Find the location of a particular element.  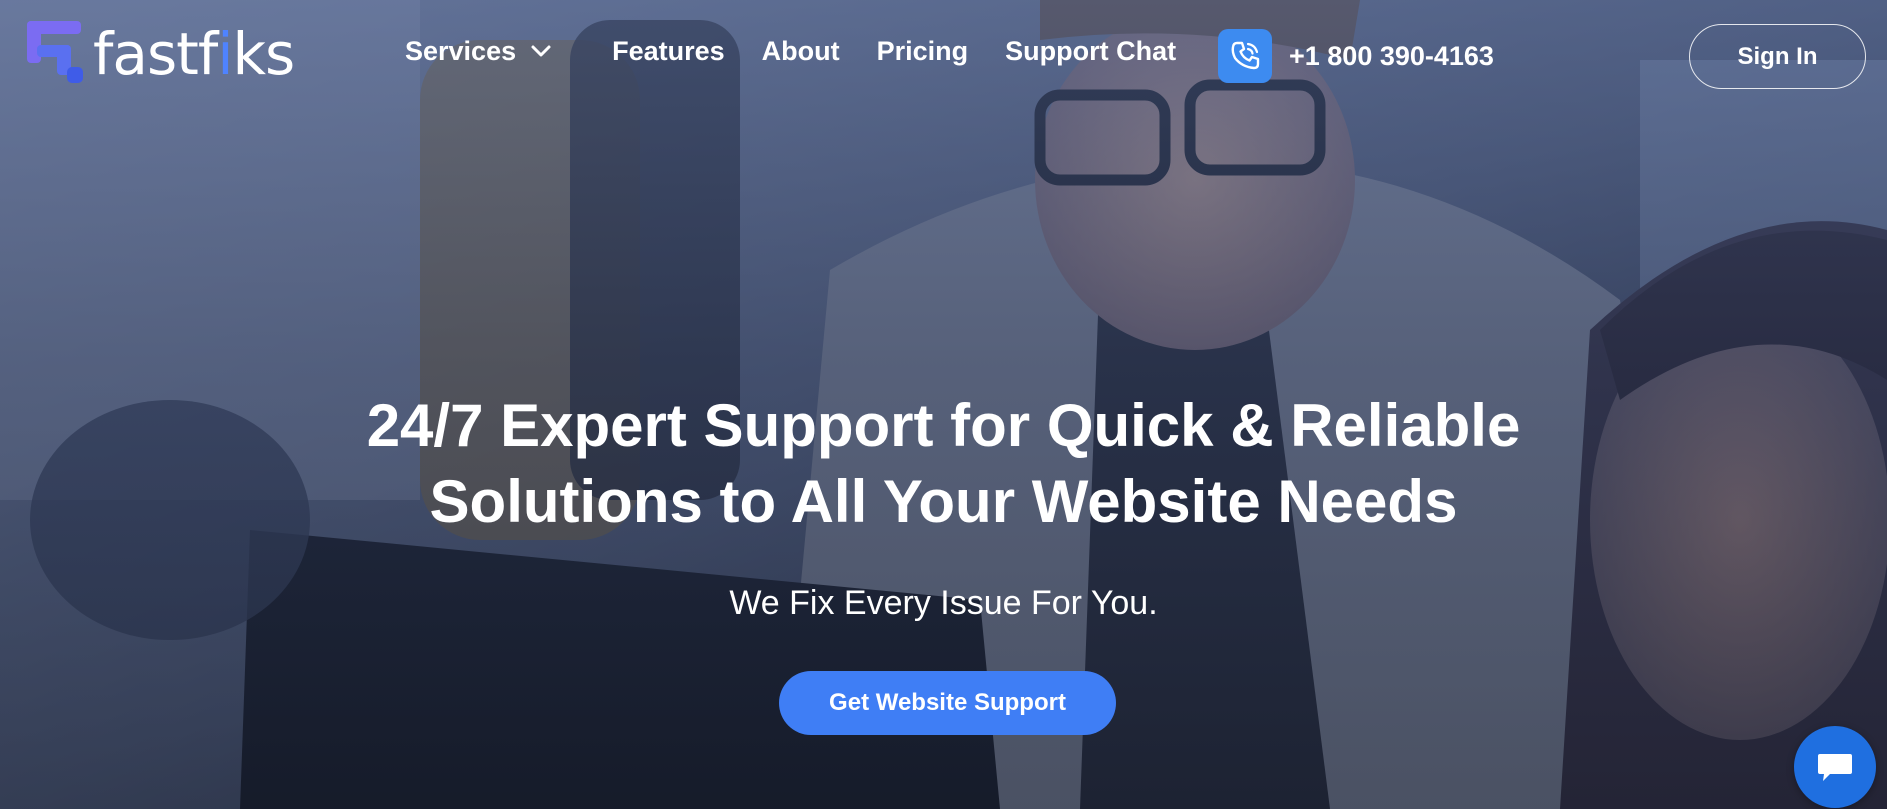

nav-item-support-chat: Support Chat is located at coordinates (1090, 51).